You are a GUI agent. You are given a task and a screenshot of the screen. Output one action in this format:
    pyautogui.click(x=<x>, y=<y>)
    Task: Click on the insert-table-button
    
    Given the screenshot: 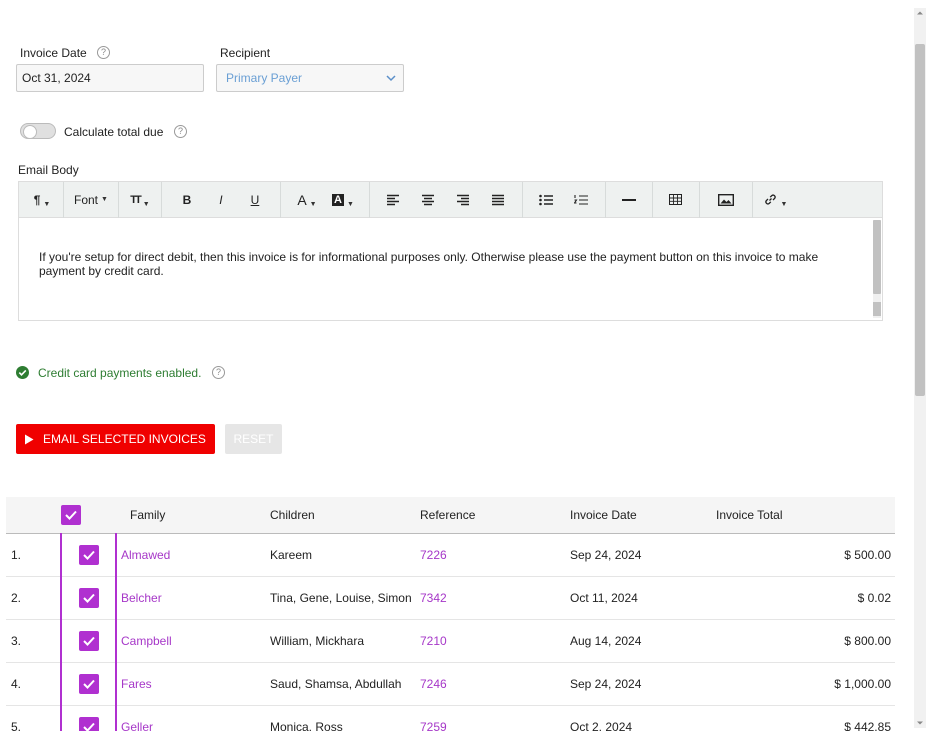 What is the action you would take?
    pyautogui.click(x=676, y=200)
    